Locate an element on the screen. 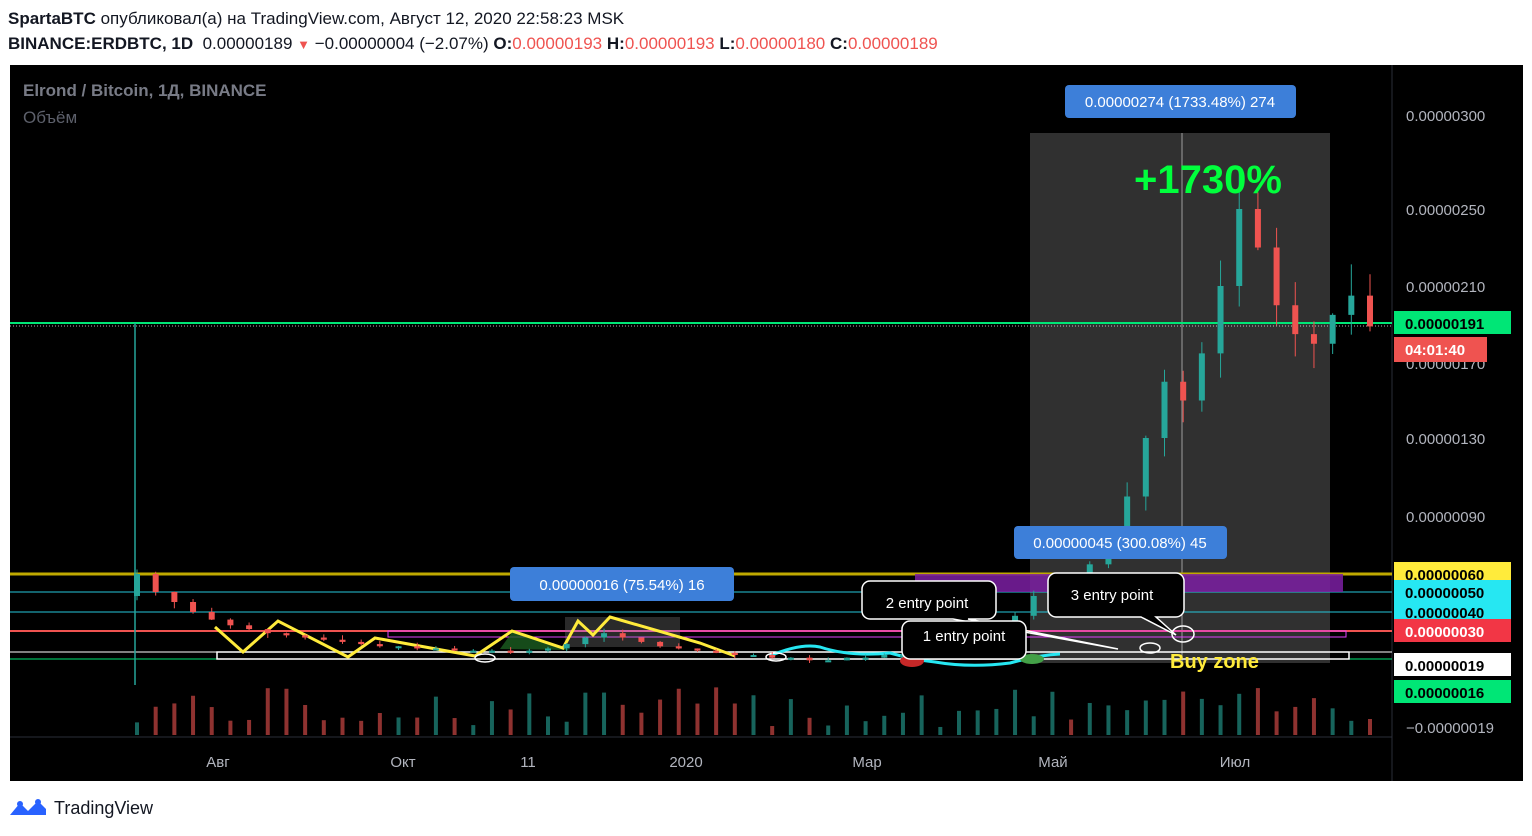 The image size is (1532, 836). volume-legend: Объём is located at coordinates (50, 117).